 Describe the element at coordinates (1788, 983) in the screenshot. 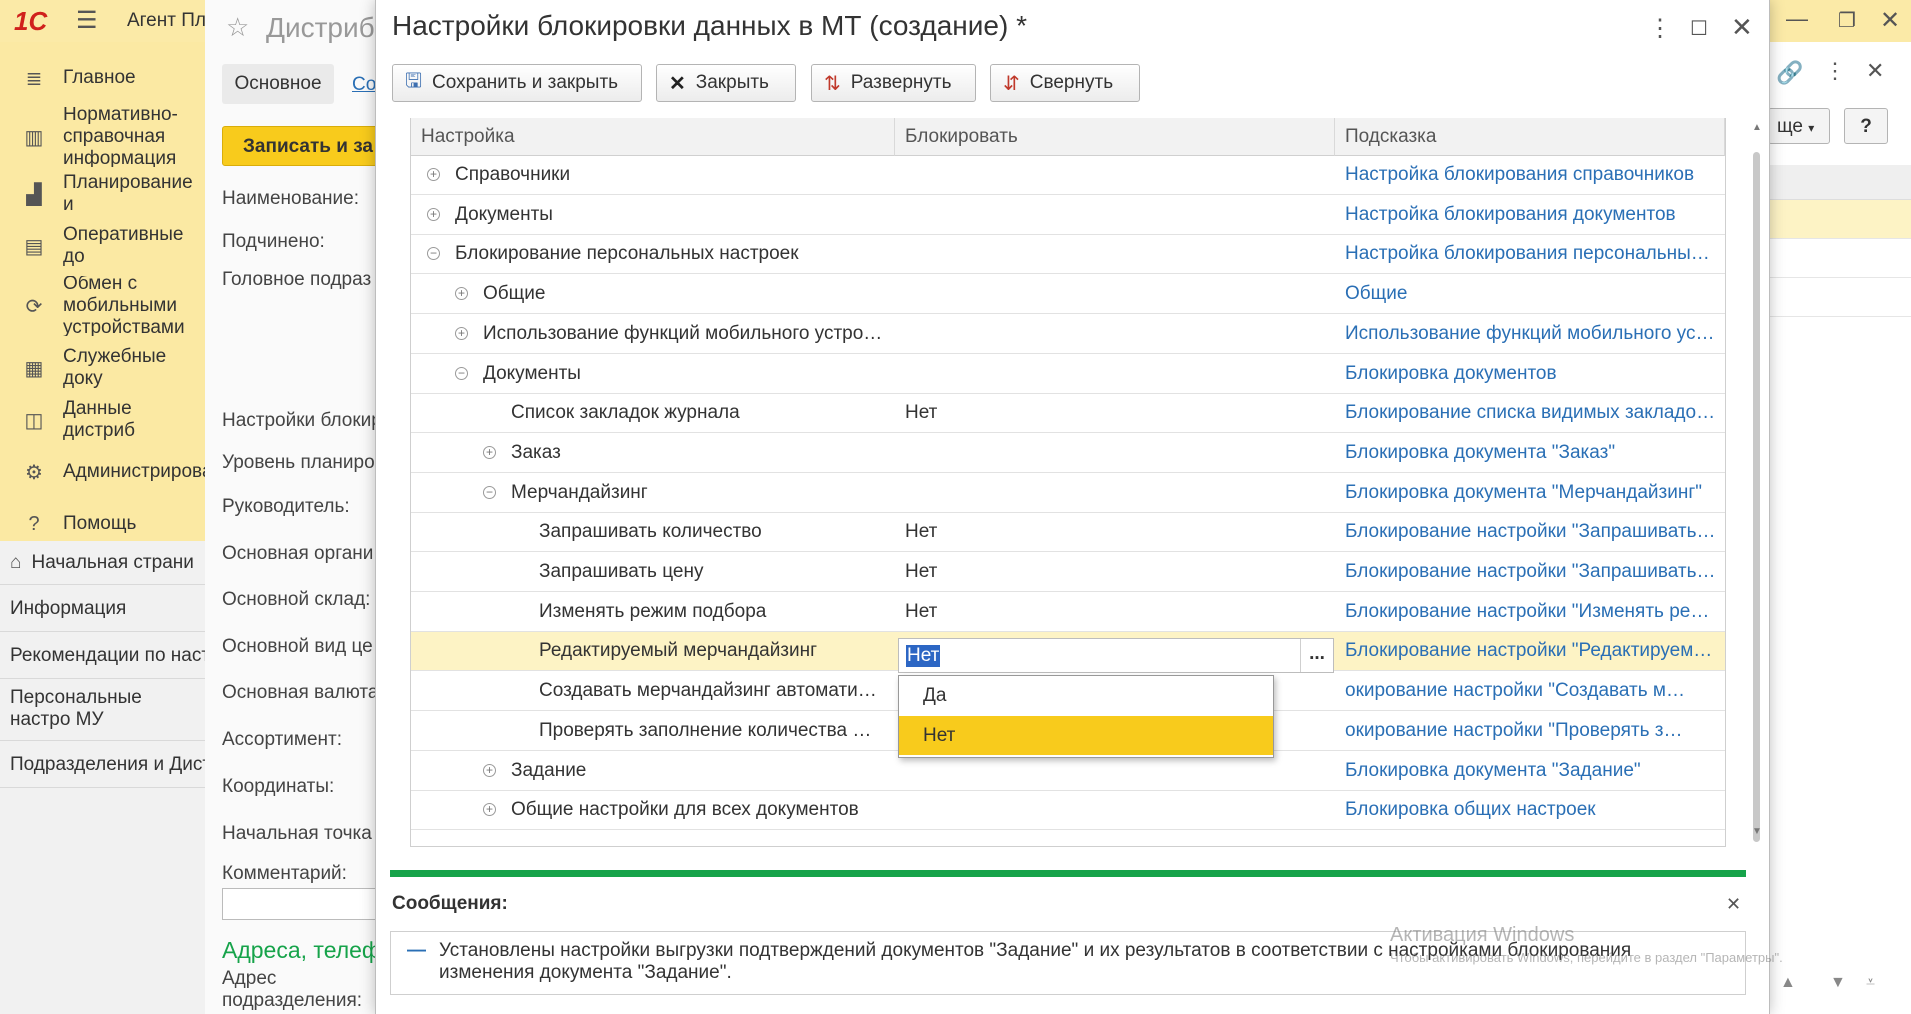

I see `scroll-up-icon: ▲` at that location.